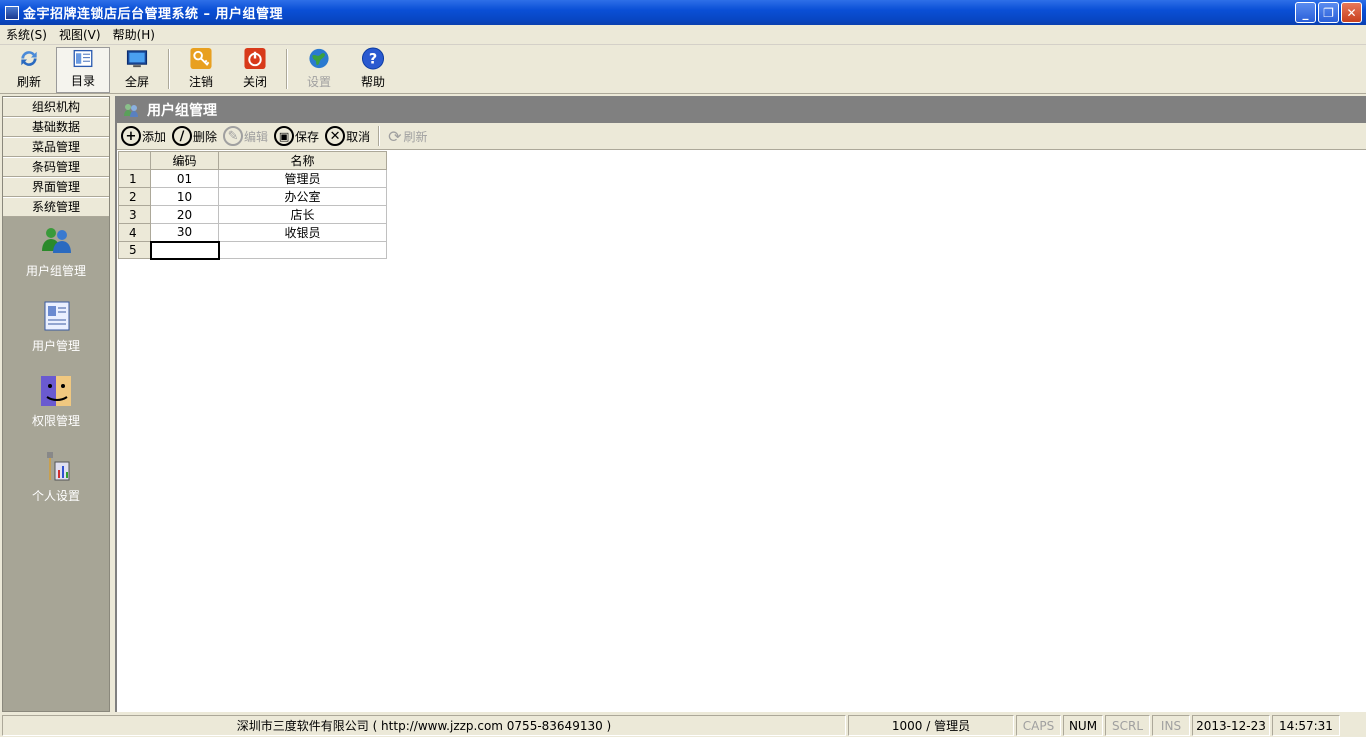 This screenshot has width=1366, height=737. What do you see at coordinates (56, 127) in the screenshot?
I see `sidebar-tab-basic-data: 基础数据` at bounding box center [56, 127].